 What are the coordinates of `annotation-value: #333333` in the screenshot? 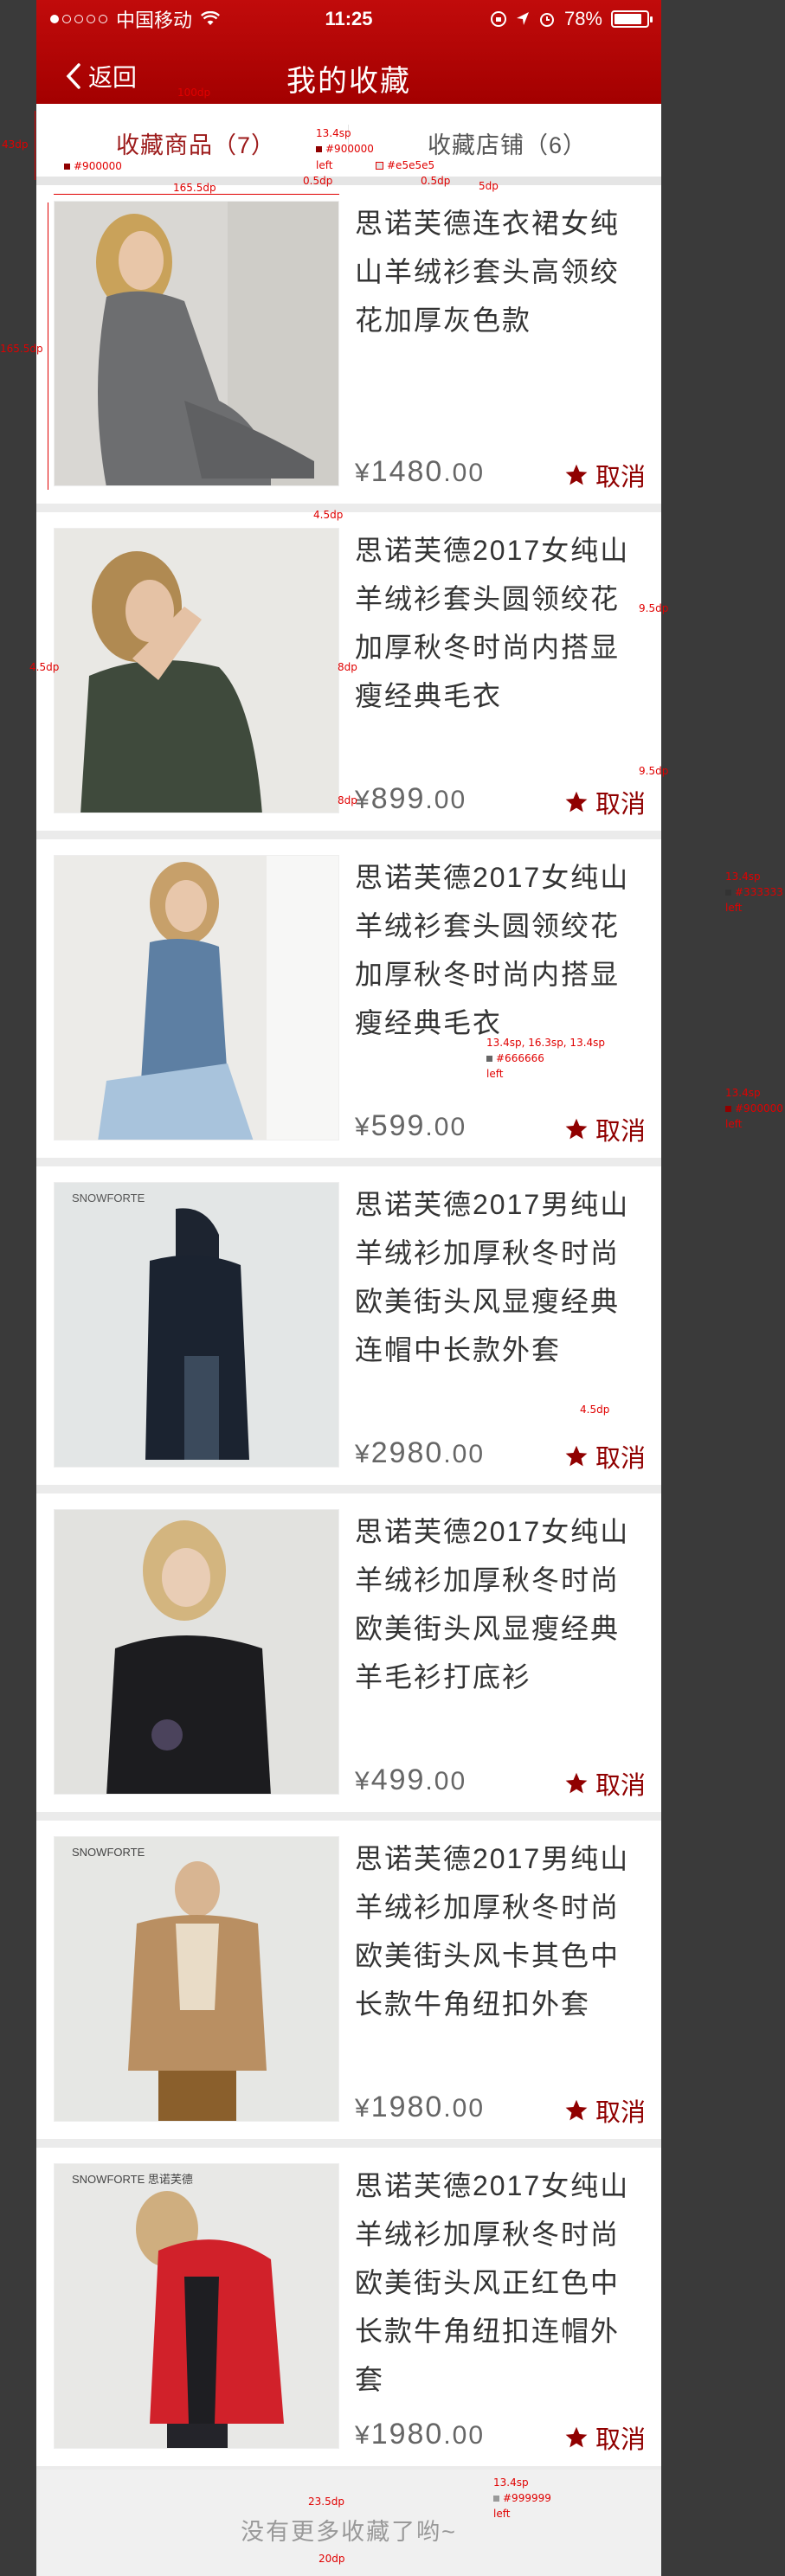 It's located at (759, 892).